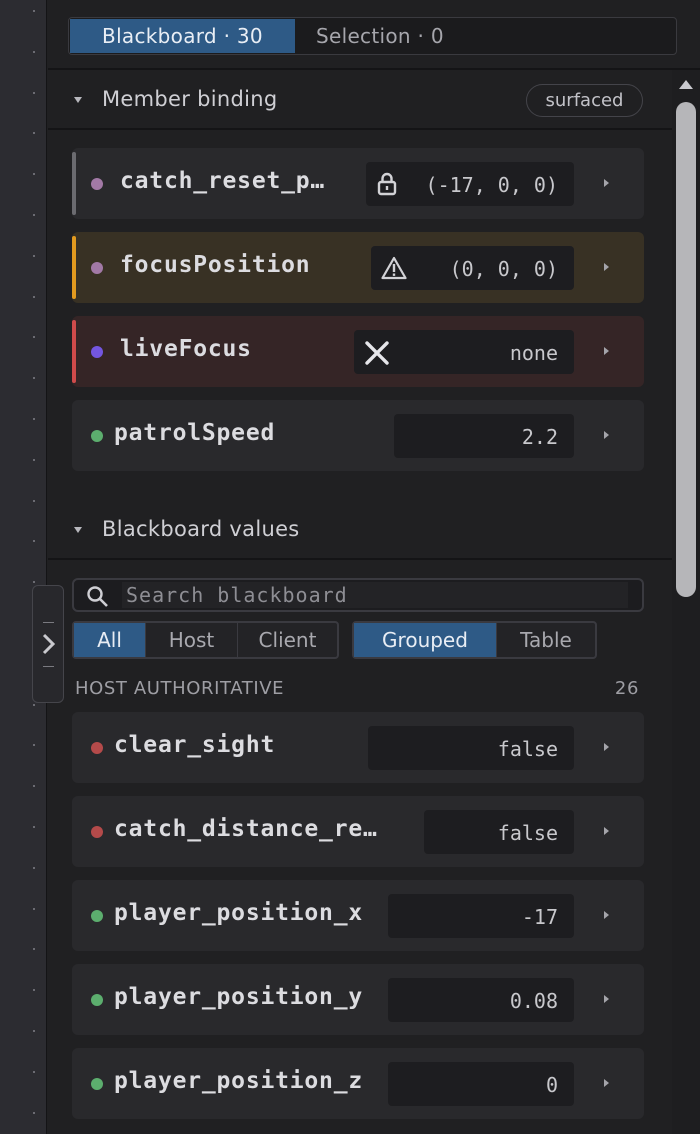  What do you see at coordinates (686, 349) in the screenshot?
I see `scrollbar-thumb` at bounding box center [686, 349].